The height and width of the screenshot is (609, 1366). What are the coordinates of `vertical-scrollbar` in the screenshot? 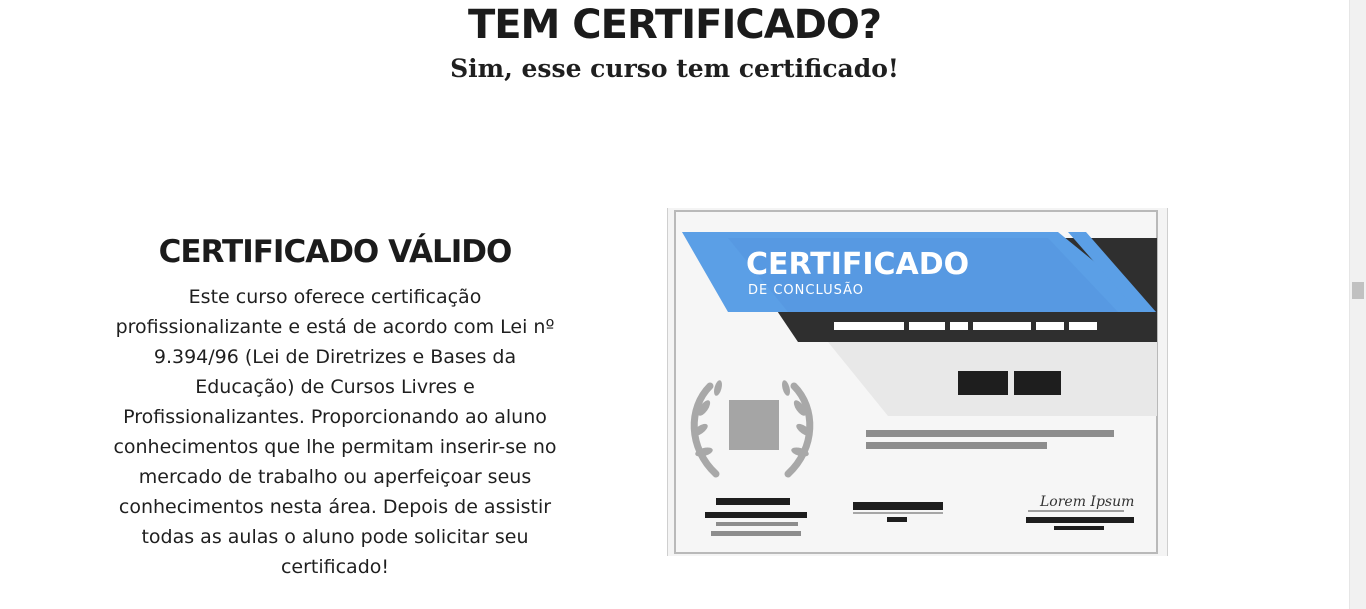 It's located at (1357, 304).